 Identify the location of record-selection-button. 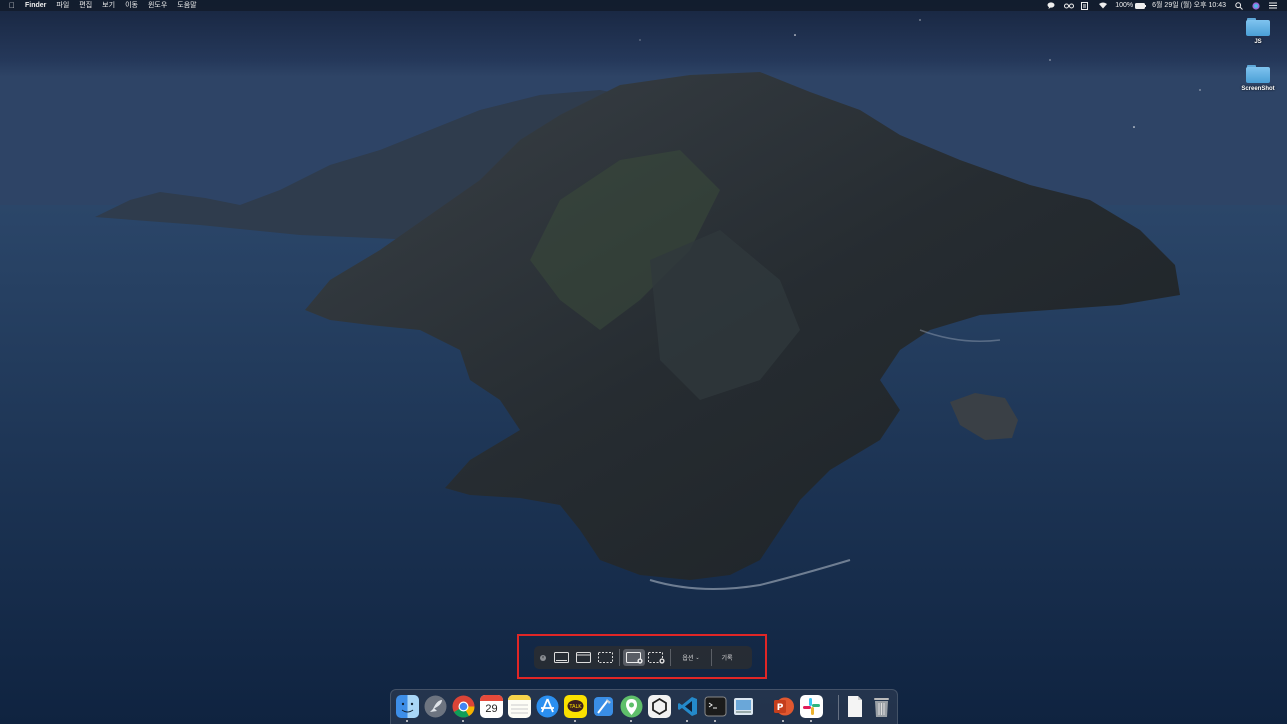
(656, 657).